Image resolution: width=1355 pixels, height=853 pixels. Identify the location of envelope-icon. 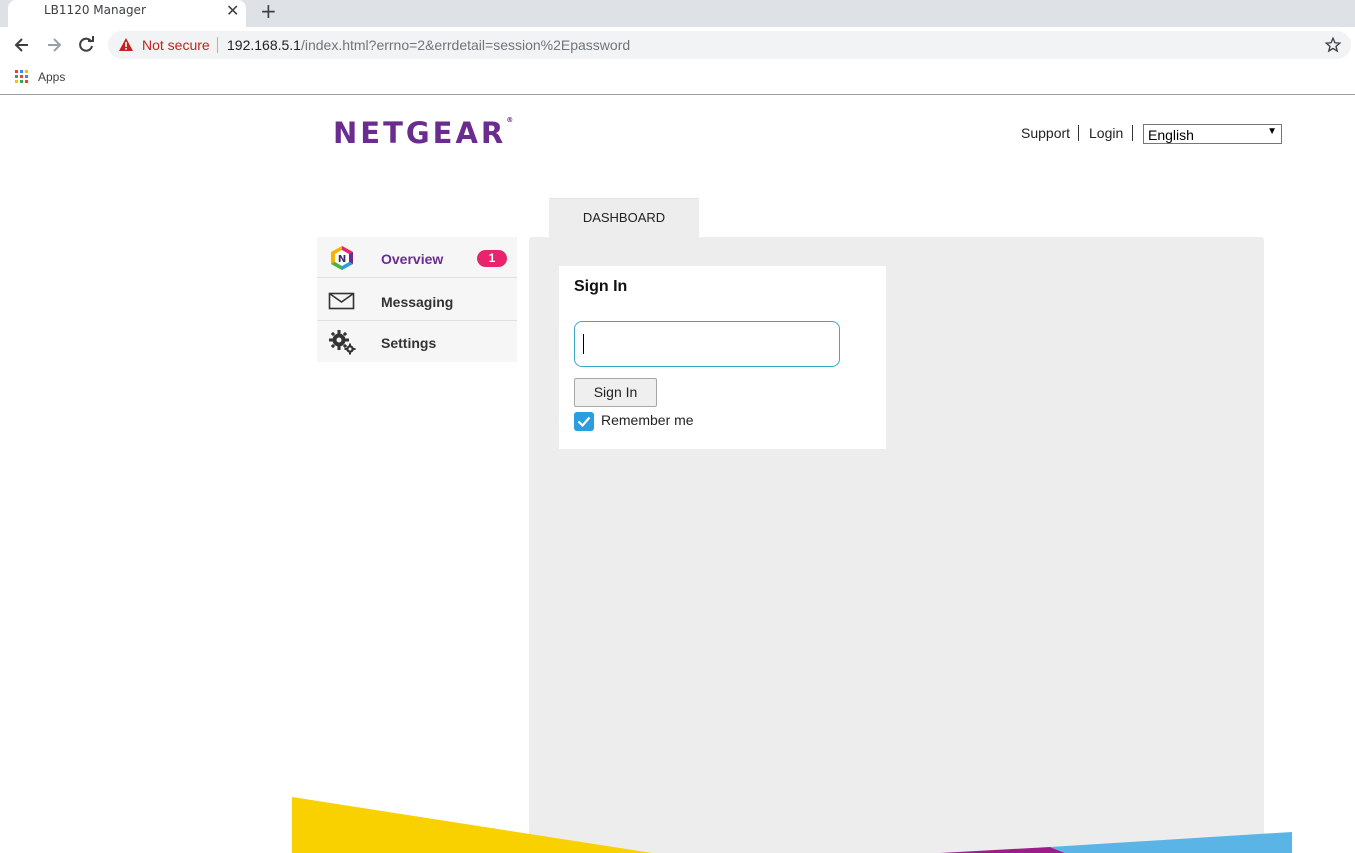
(341, 301).